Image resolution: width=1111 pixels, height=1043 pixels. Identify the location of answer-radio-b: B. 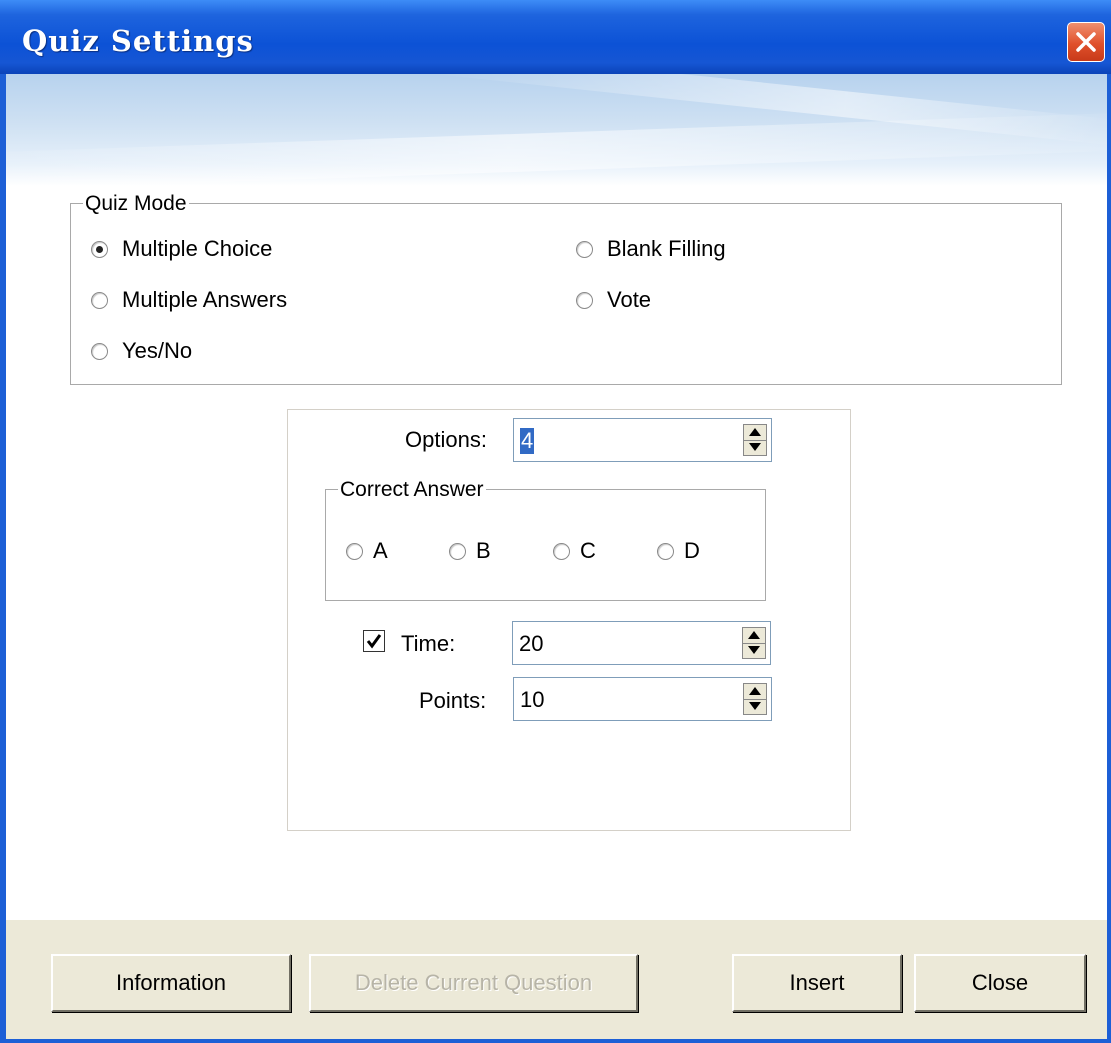
(470, 551).